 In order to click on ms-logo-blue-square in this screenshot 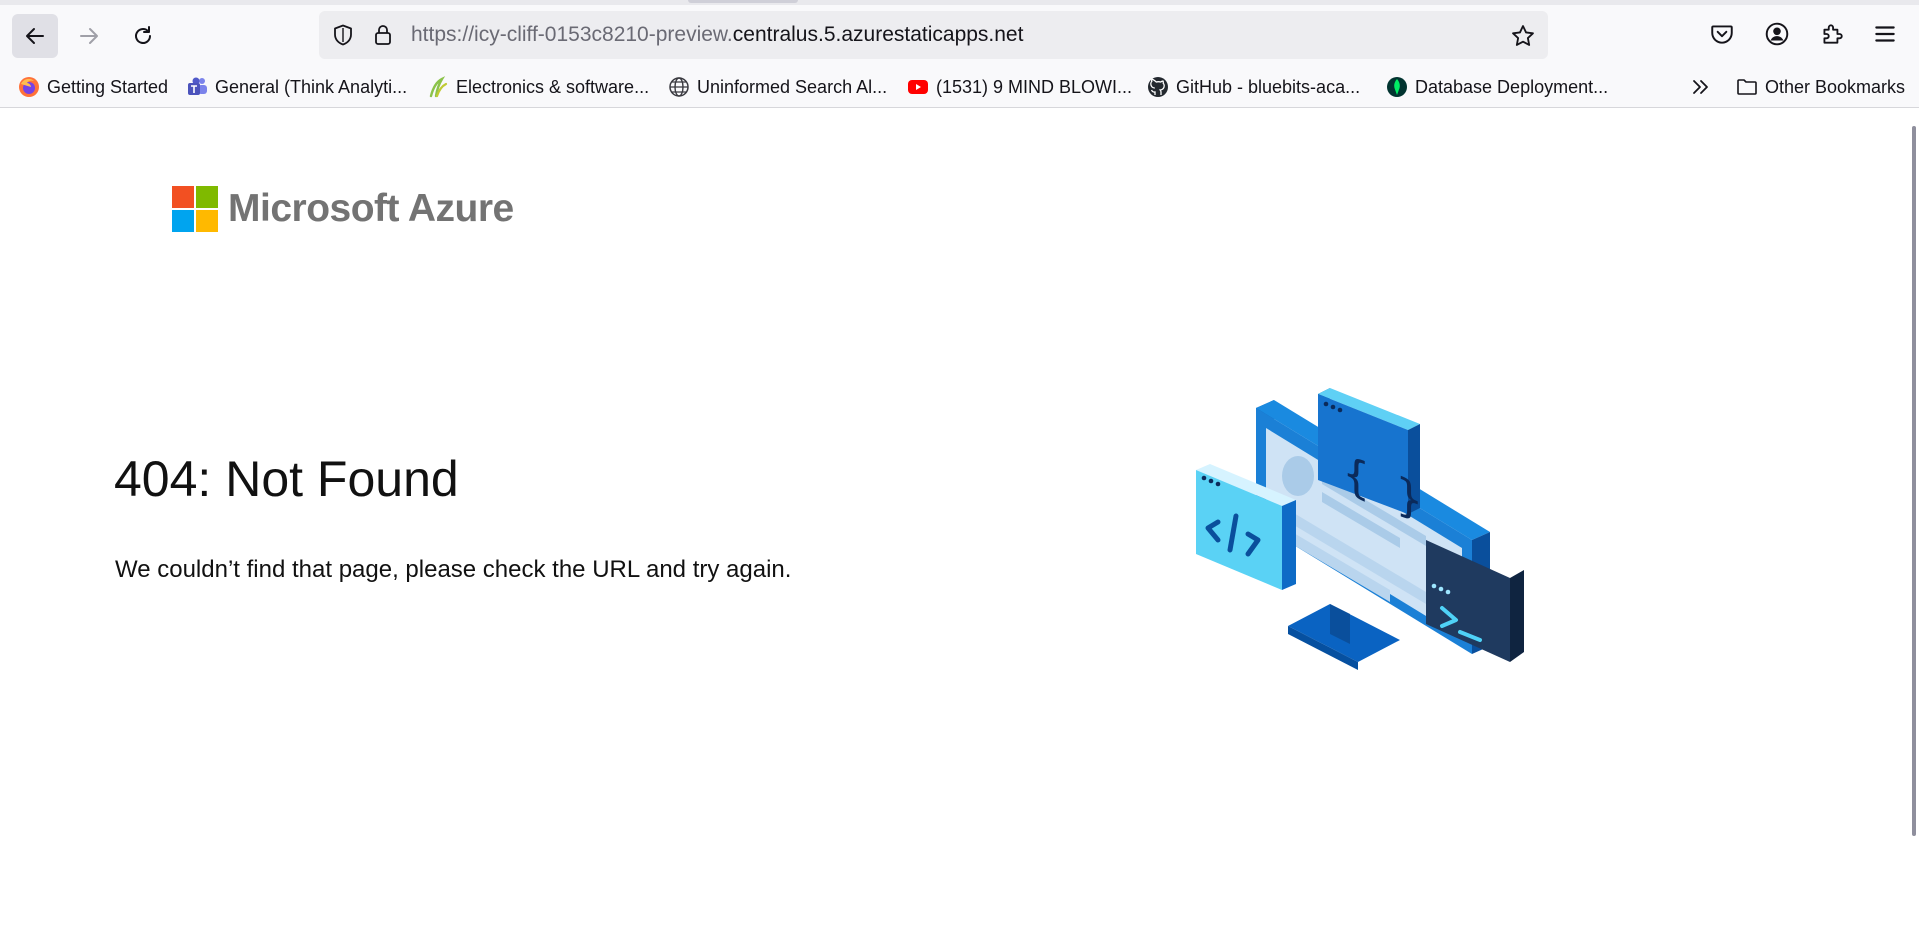, I will do `click(183, 221)`.